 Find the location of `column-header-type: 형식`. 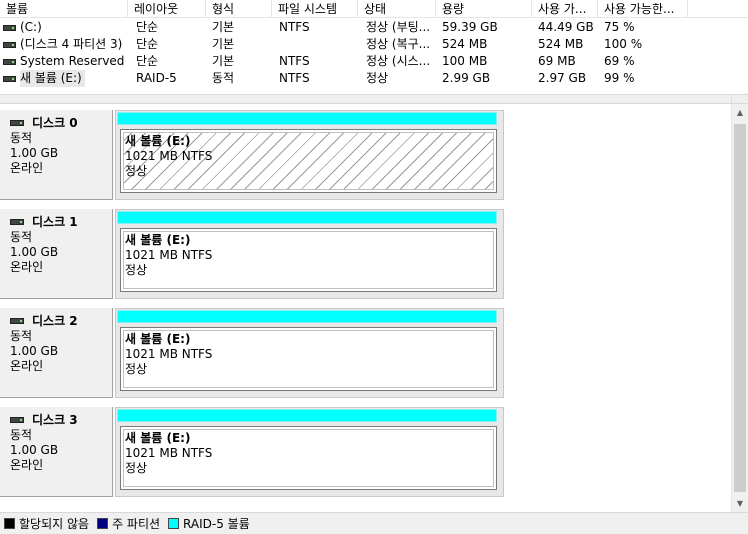

column-header-type: 형식 is located at coordinates (239, 9).